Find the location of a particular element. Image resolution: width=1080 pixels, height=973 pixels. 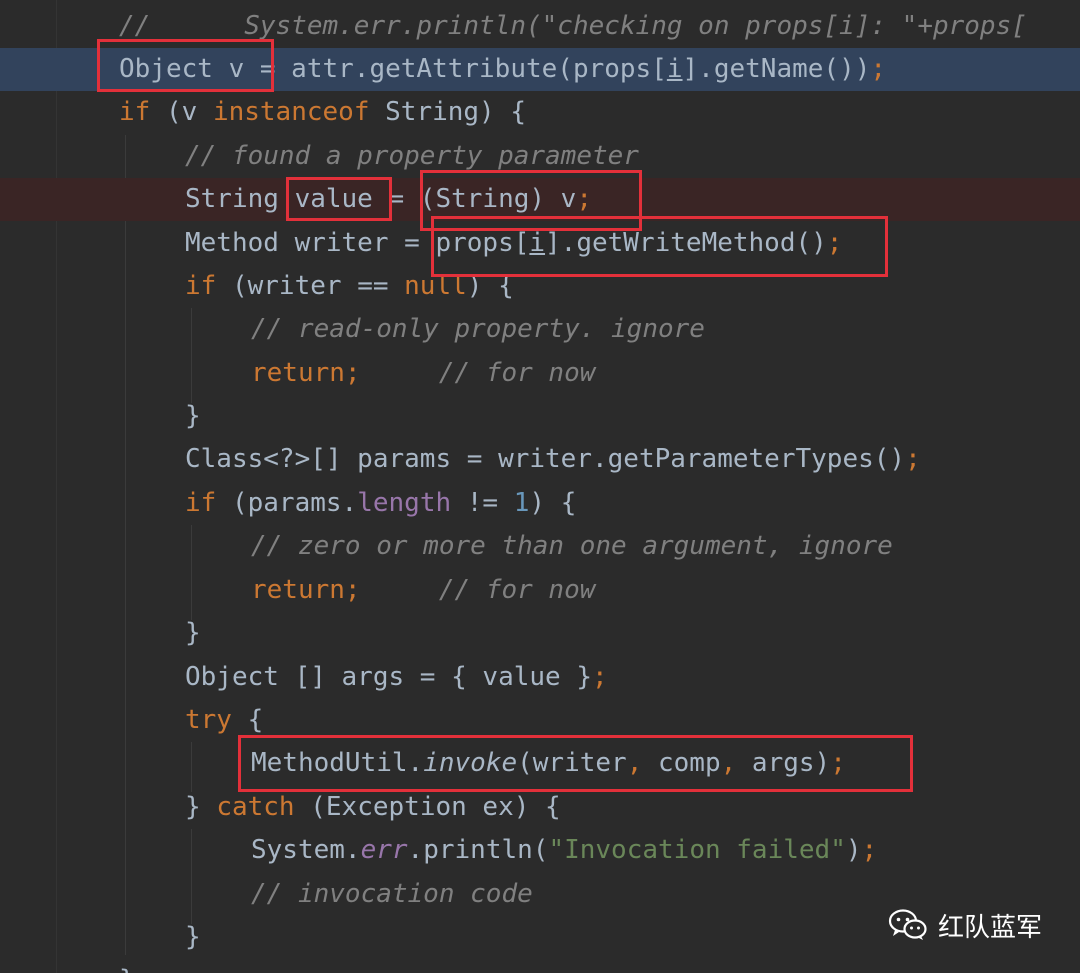

code-line: if (params.length != 1) { is located at coordinates (540, 503).